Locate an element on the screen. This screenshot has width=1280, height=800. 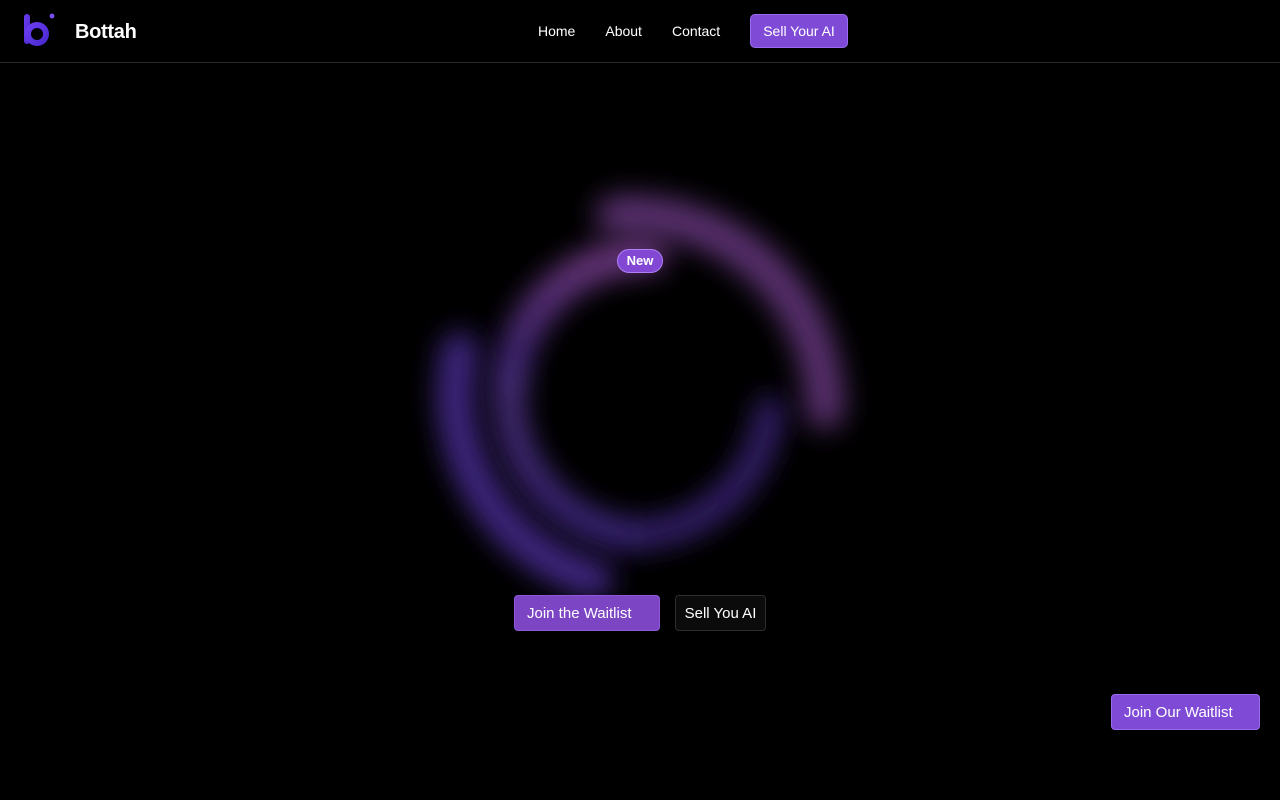
nav-home: Home is located at coordinates (556, 31).